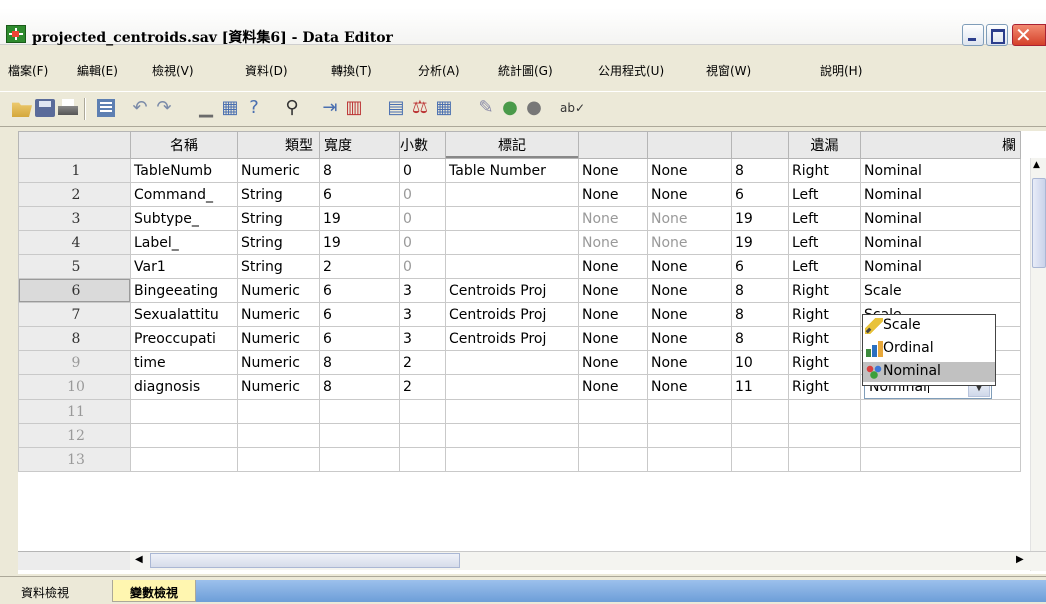 The height and width of the screenshot is (604, 1046). I want to click on variables-icon: ?, so click(254, 108).